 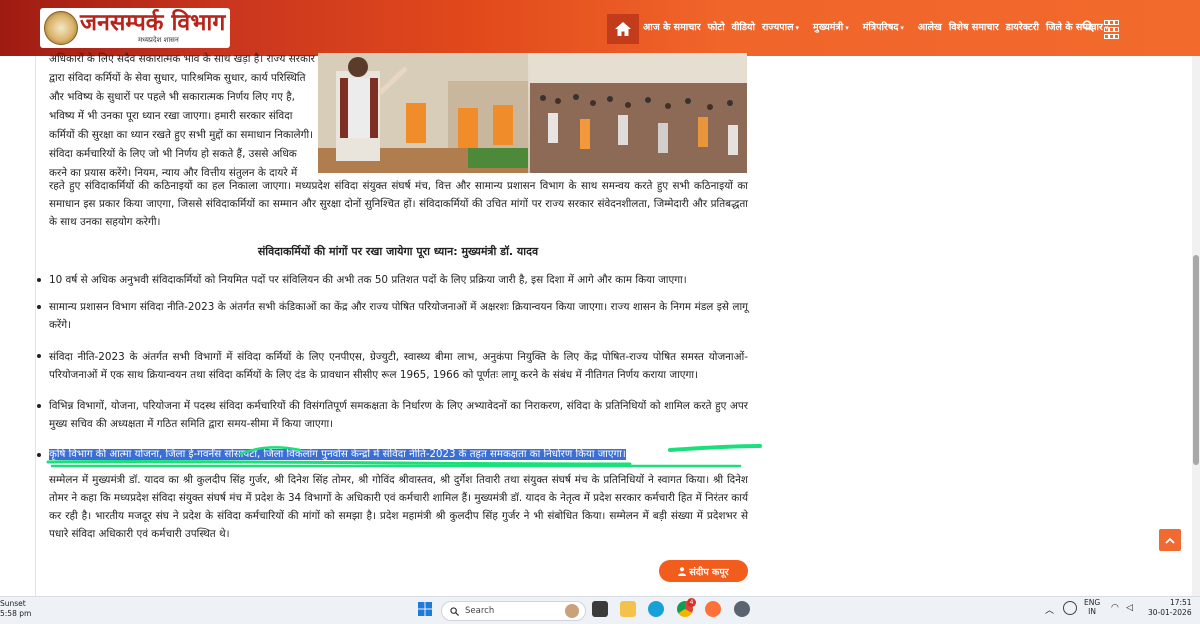 What do you see at coordinates (713, 609) in the screenshot?
I see `firefox-browser-icon` at bounding box center [713, 609].